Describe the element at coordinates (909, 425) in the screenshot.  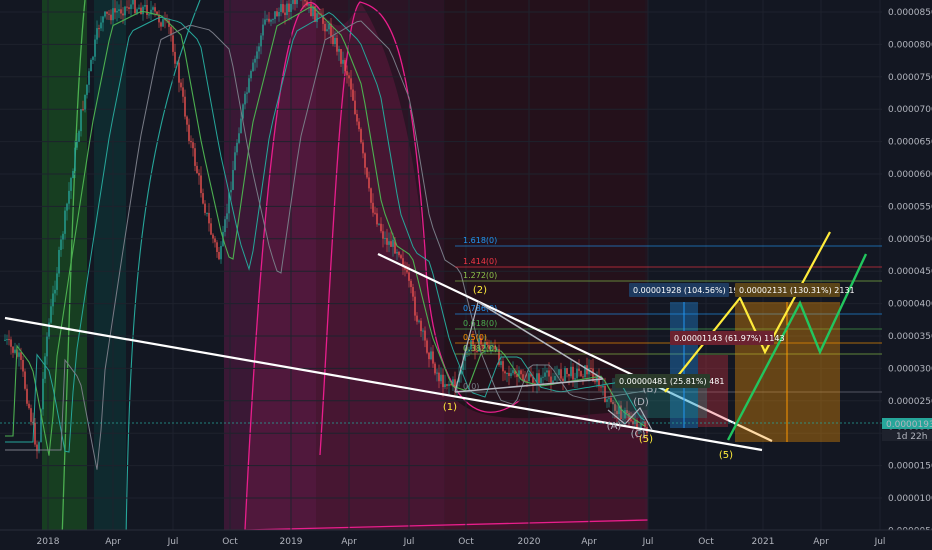
I see `price-badge-label: 0.00001932` at that location.